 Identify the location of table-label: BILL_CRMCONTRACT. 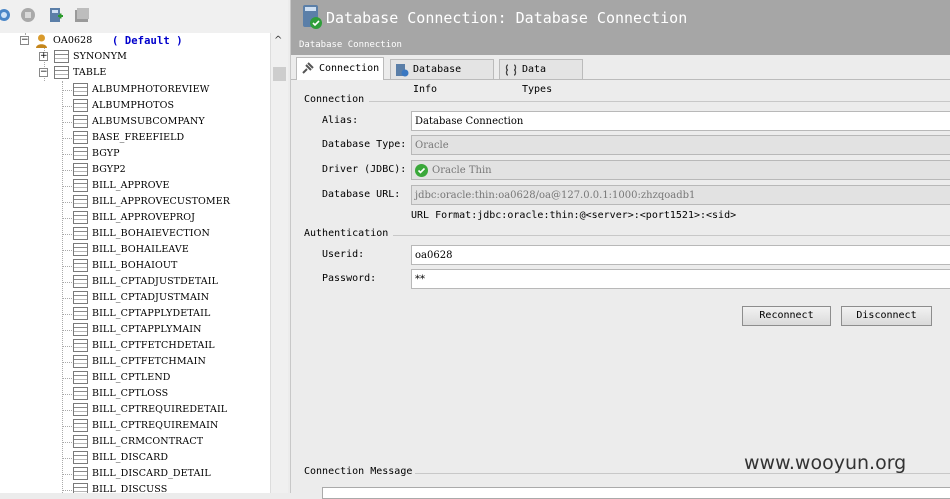
(148, 441).